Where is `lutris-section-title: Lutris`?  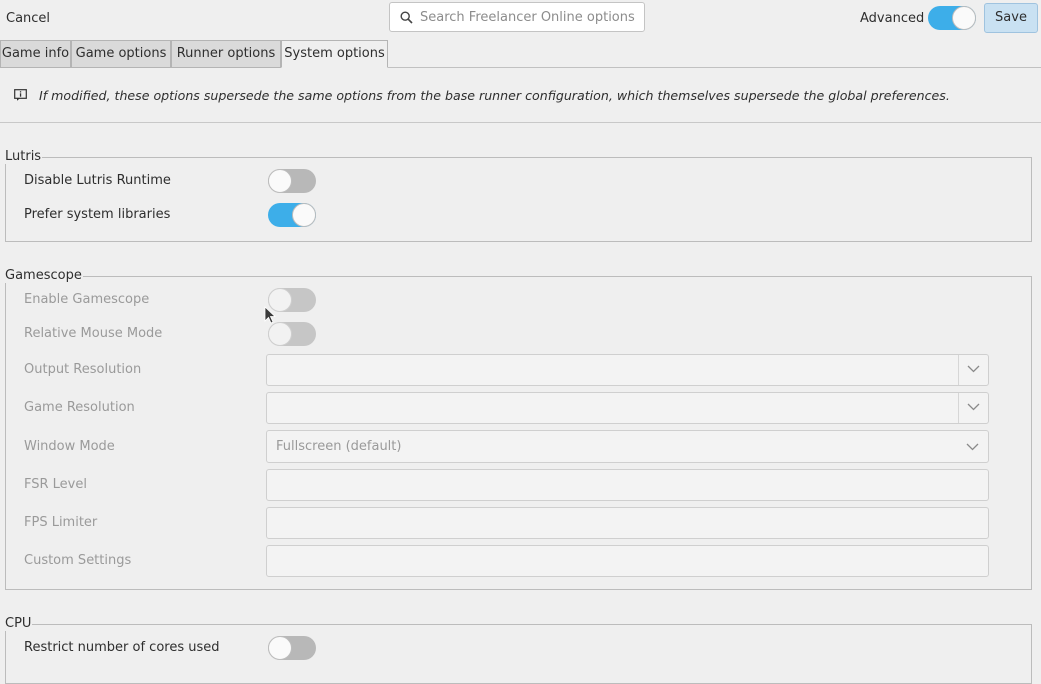
lutris-section-title: Lutris is located at coordinates (24, 156).